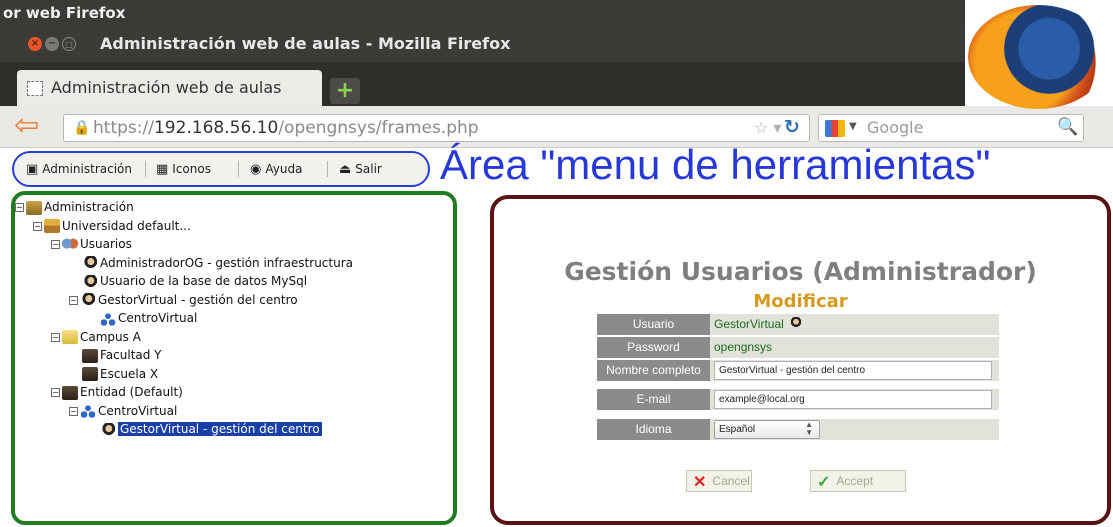 This screenshot has width=1113, height=527. I want to click on house-icon, so click(52, 226).